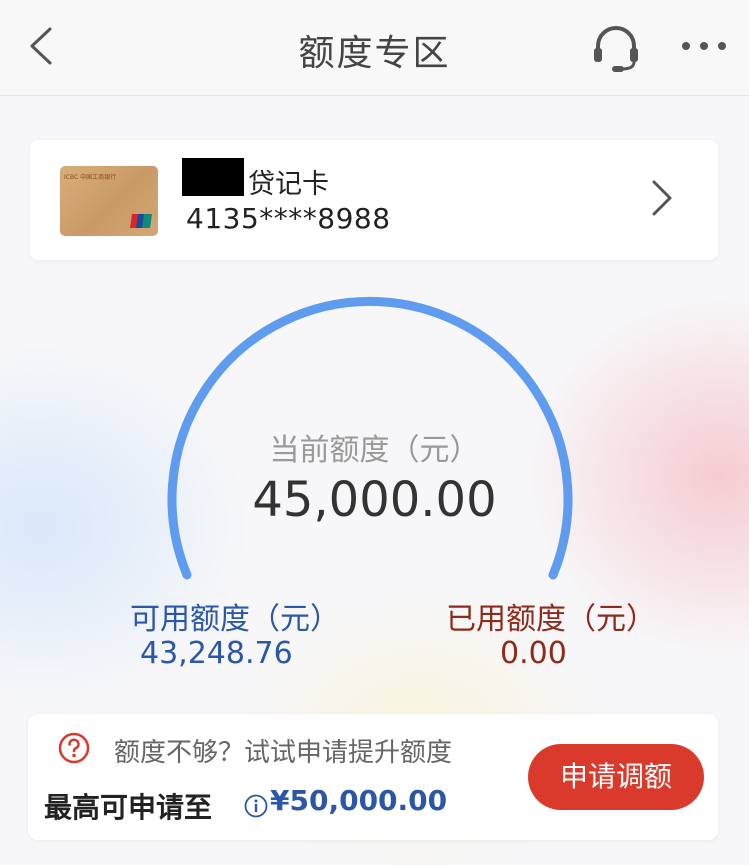 Image resolution: width=749 pixels, height=865 pixels. What do you see at coordinates (213, 177) in the screenshot?
I see `redacted-name` at bounding box center [213, 177].